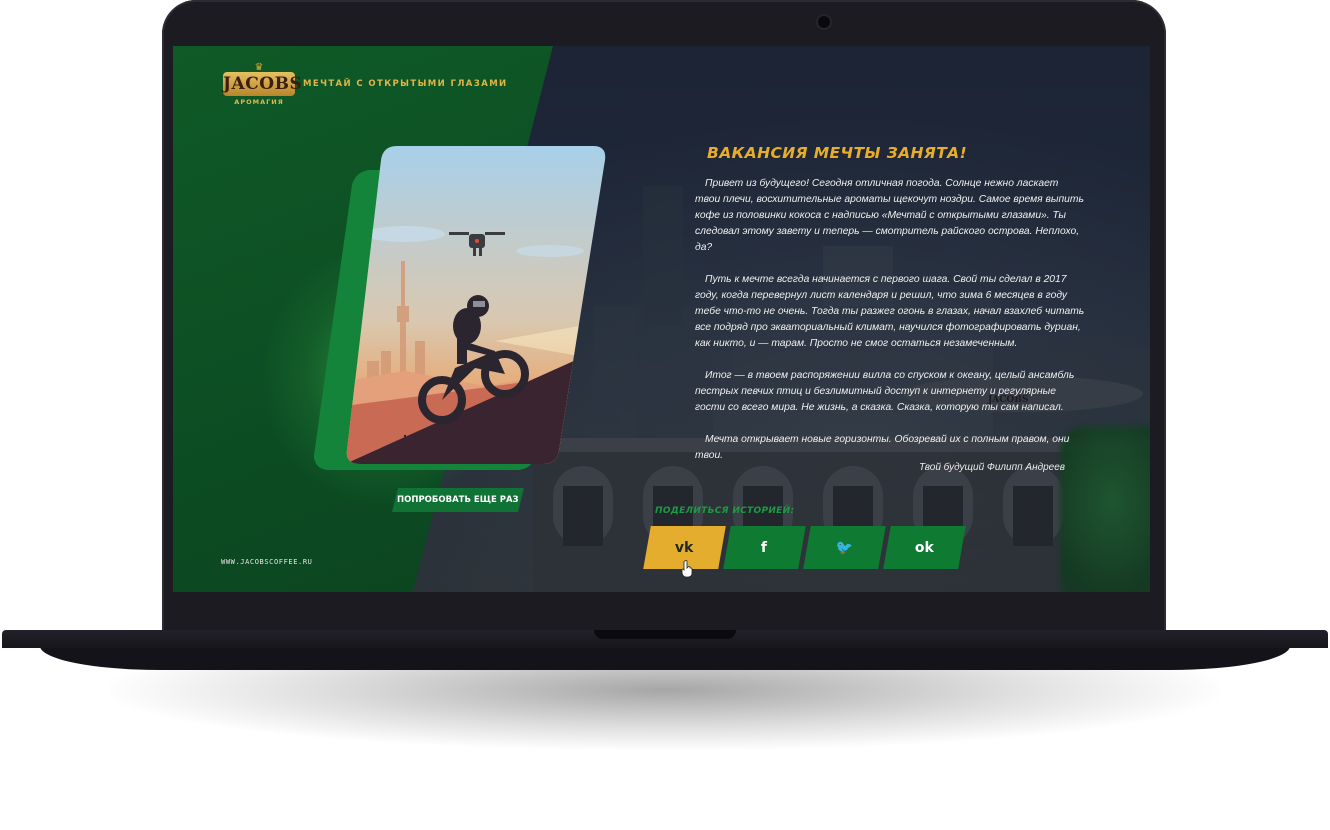 This screenshot has width=1330, height=830. What do you see at coordinates (405, 84) in the screenshot?
I see `tagline: МЕЧТАЙ С ОТКРЫТЫМИ ГЛАЗАМИ` at bounding box center [405, 84].